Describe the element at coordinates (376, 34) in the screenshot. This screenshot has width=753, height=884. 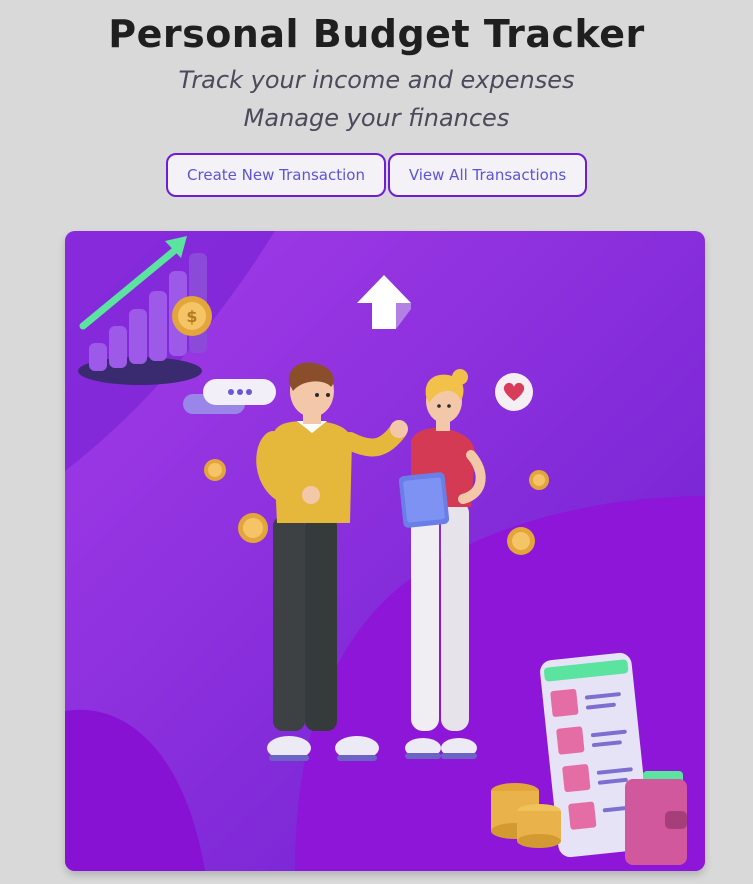
I see `page-title: Personal Budget Tracker` at that location.